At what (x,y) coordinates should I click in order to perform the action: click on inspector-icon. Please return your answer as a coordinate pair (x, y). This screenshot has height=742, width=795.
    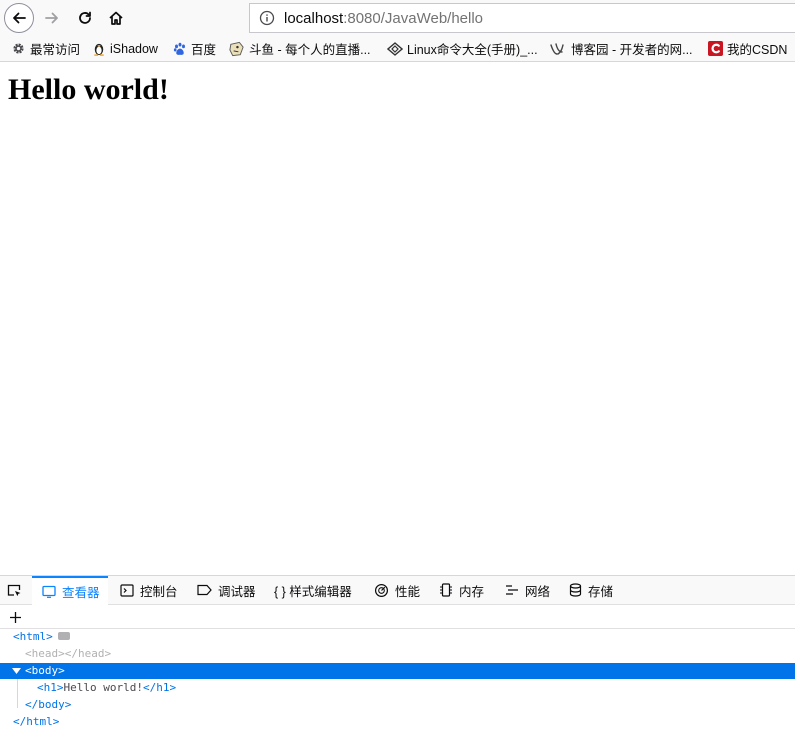
    Looking at the image, I should click on (49, 591).